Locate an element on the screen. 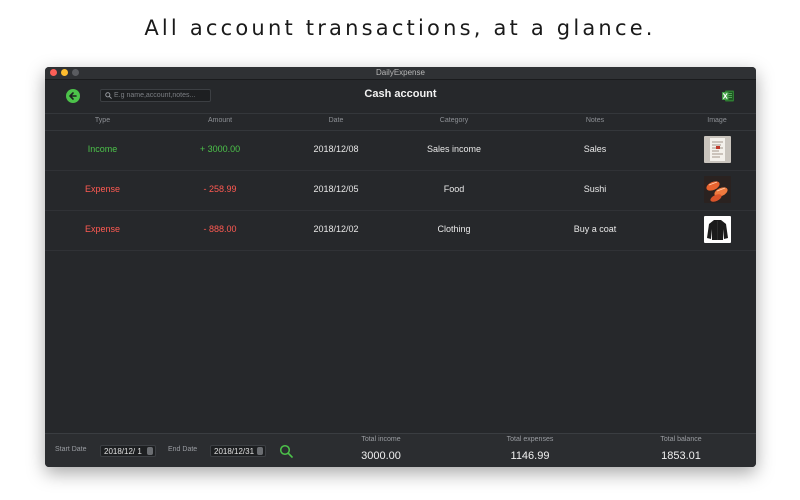  header-date: Date is located at coordinates (336, 120).